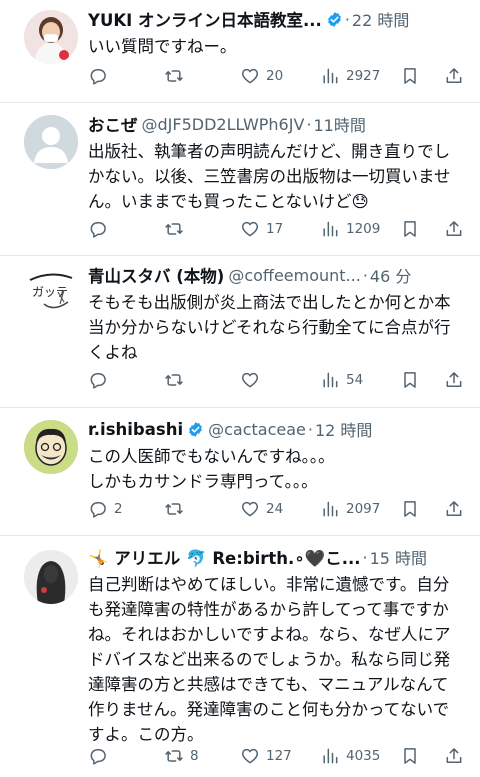 The image size is (480, 777). Describe the element at coordinates (350, 76) in the screenshot. I see `views-button: 2927` at that location.